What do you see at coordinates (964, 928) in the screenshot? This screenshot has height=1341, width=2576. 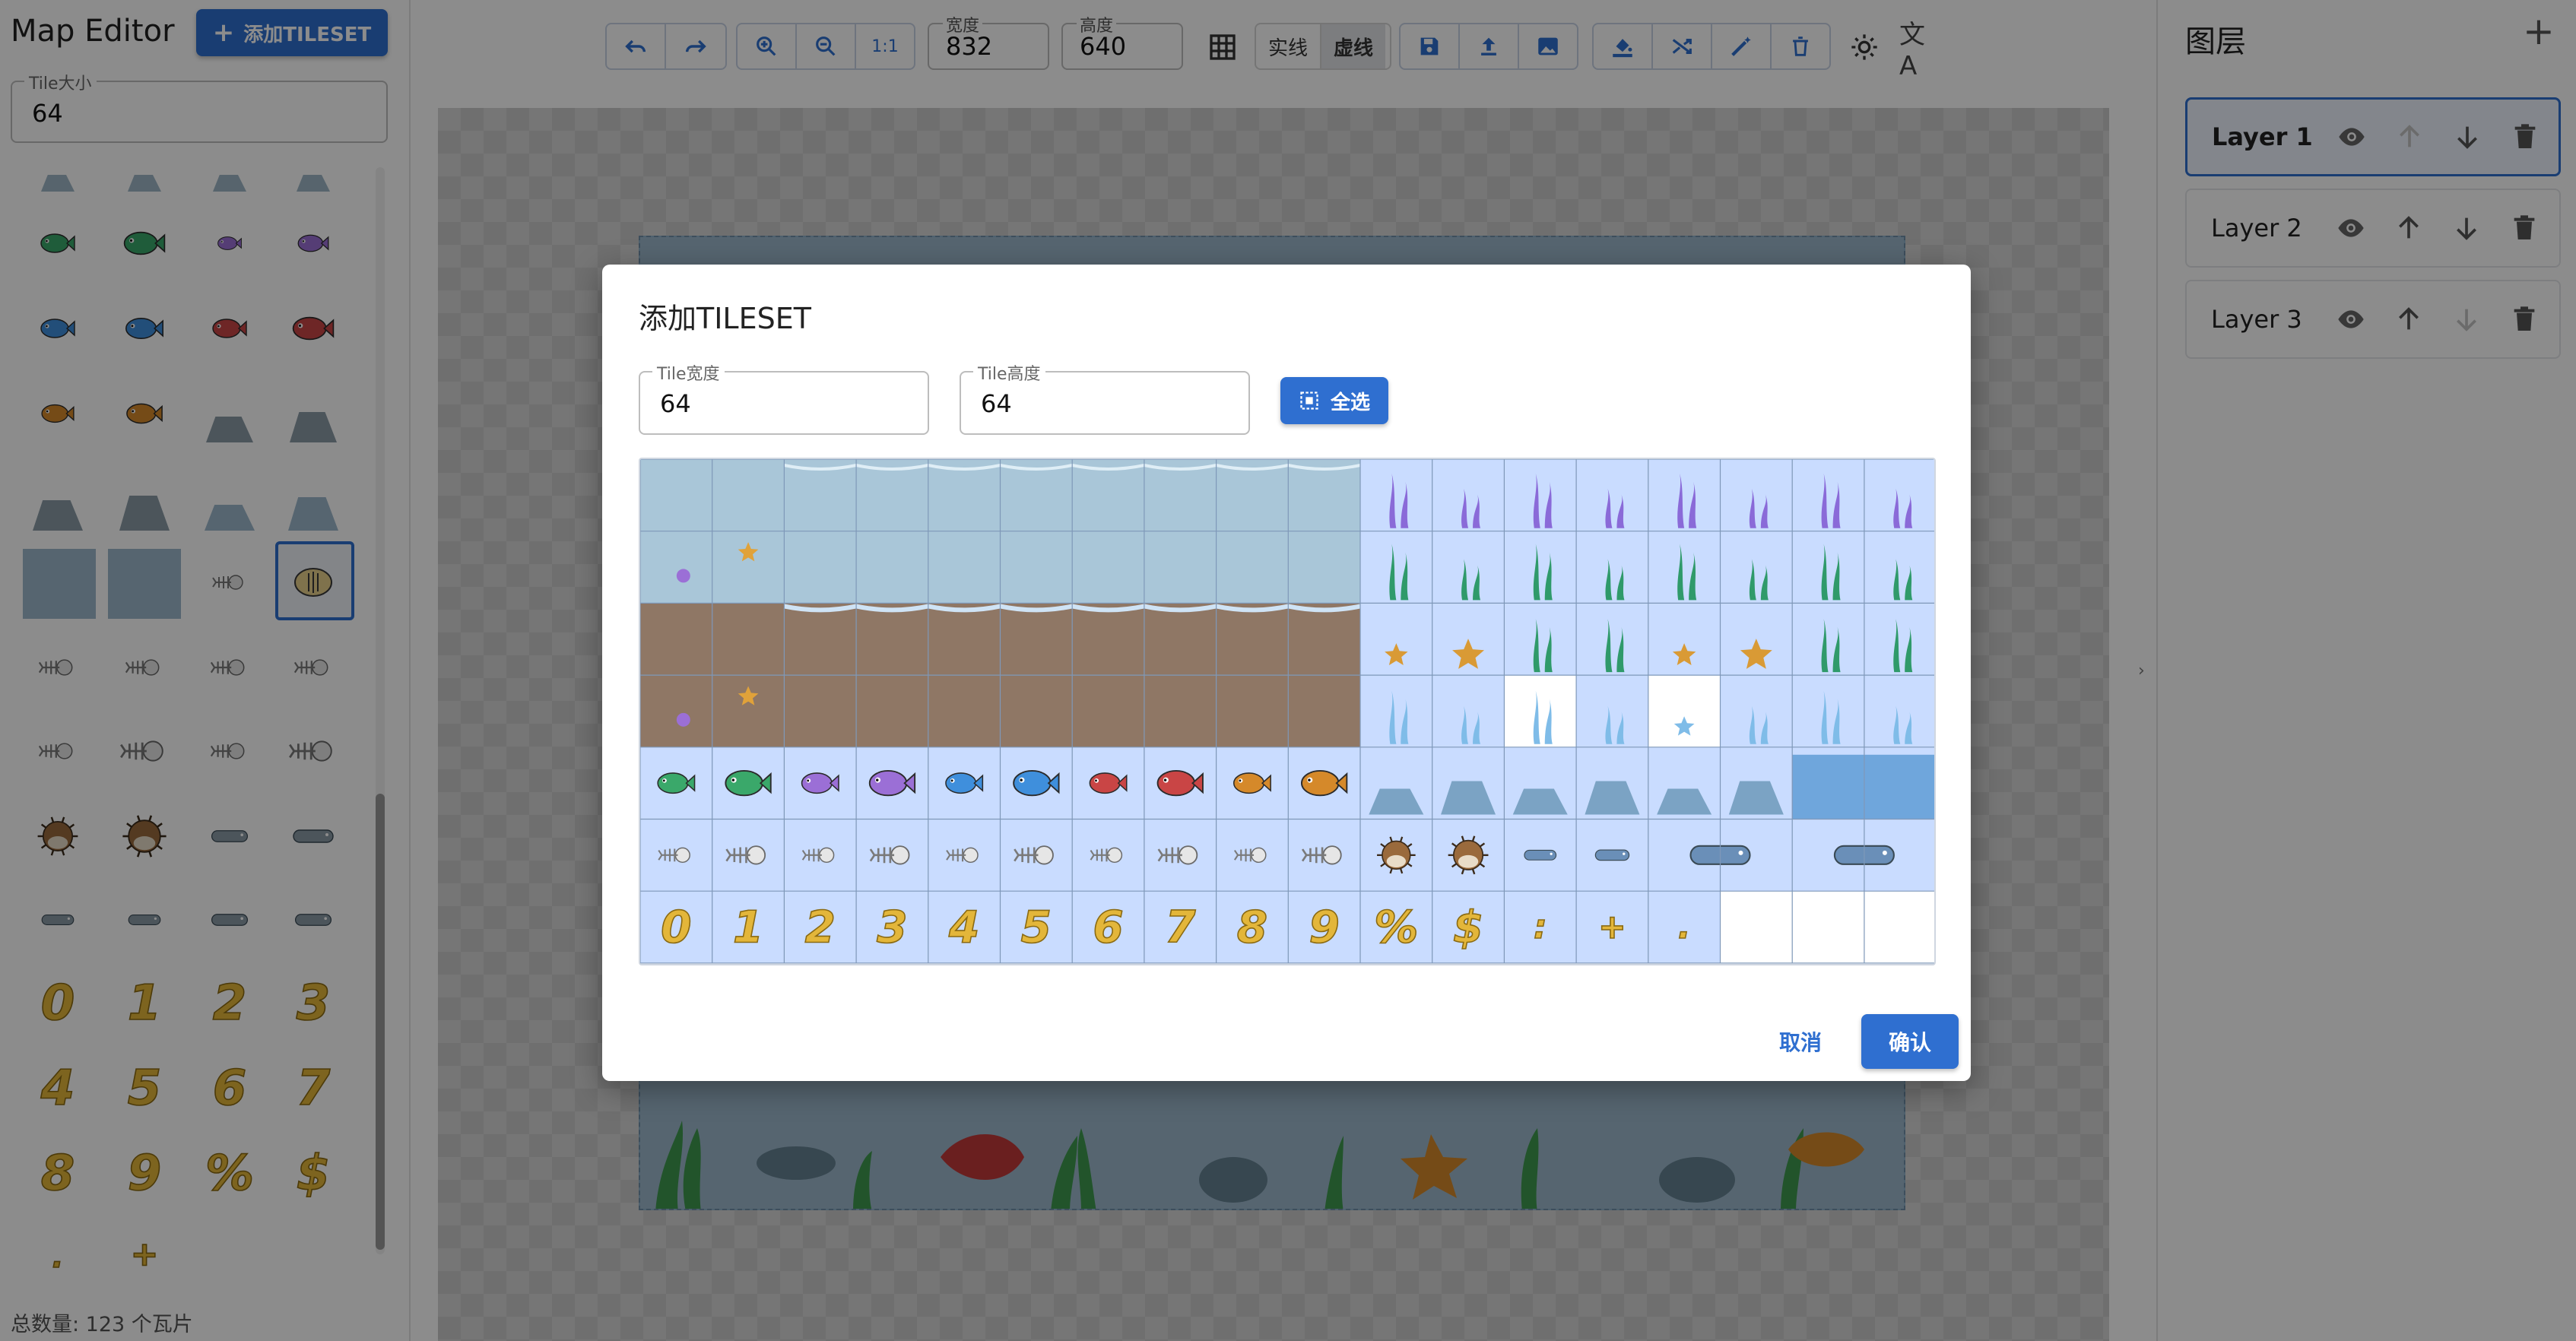 I see `tileset-digit-tile: 4` at bounding box center [964, 928].